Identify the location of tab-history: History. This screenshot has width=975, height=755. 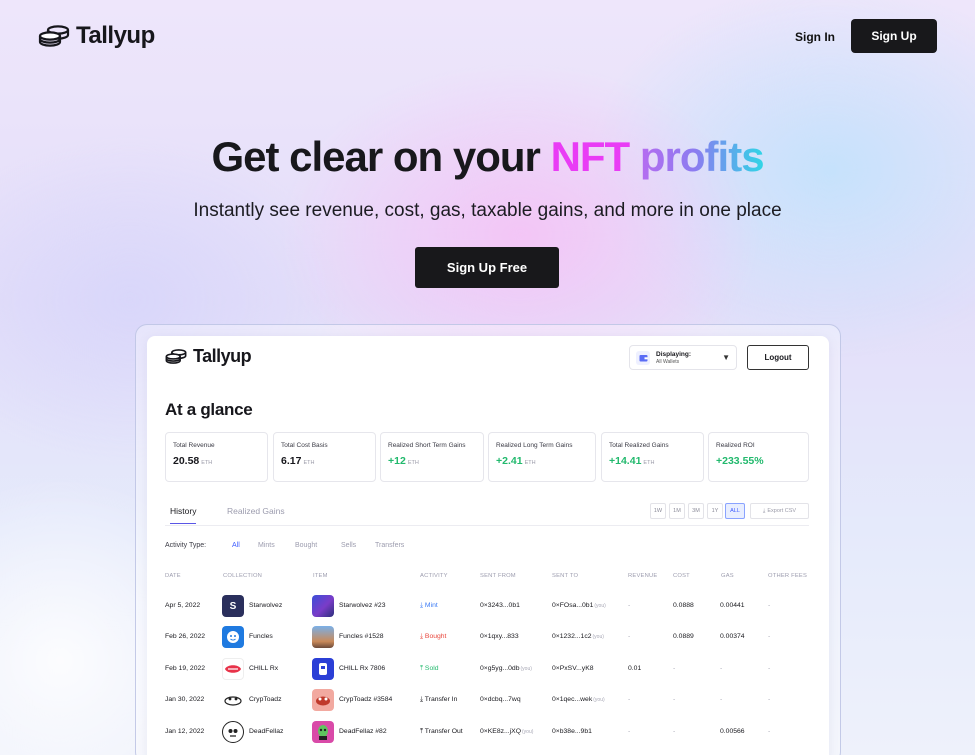
(183, 515).